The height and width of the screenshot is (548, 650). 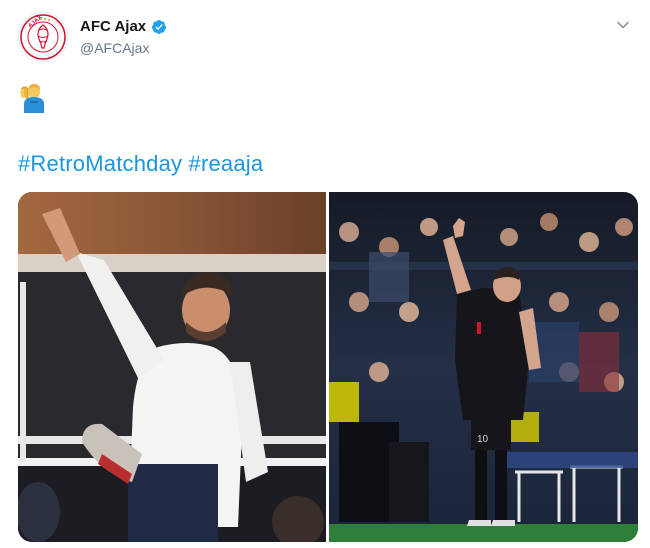 I want to click on tweet-text: #RetroMatchday #reaaja, so click(x=140, y=164).